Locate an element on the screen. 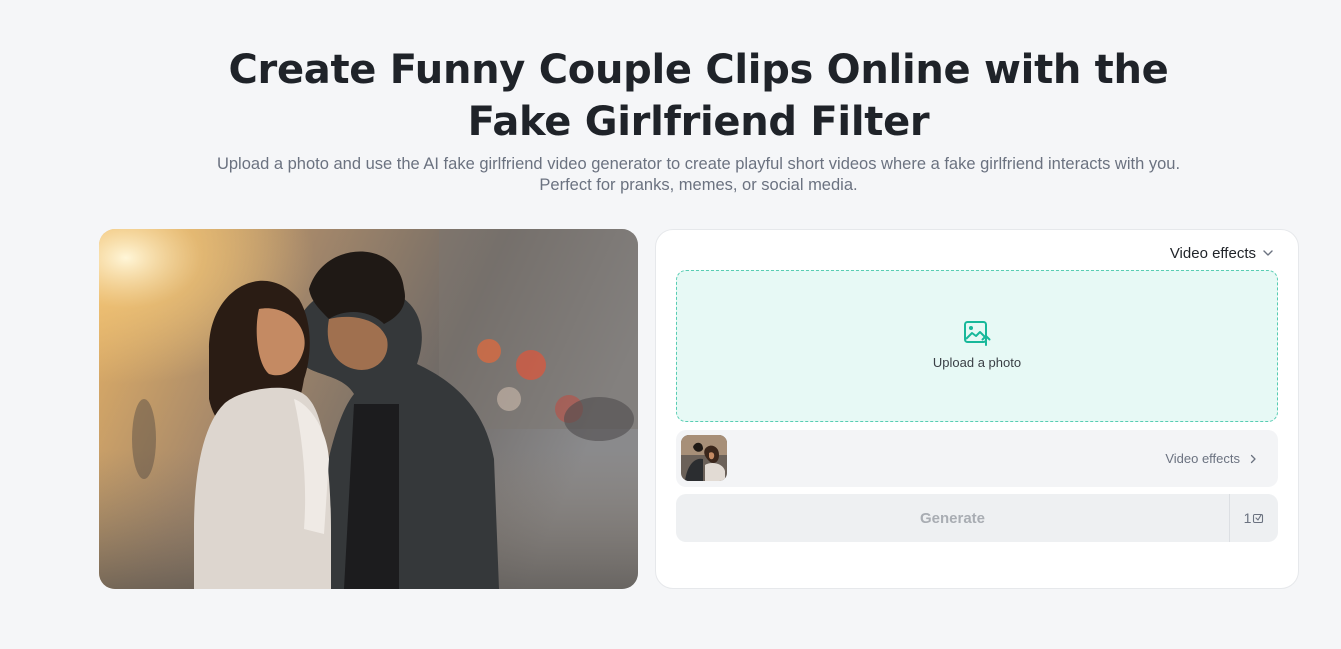 This screenshot has width=1341, height=649. coin-icon is located at coordinates (1258, 518).